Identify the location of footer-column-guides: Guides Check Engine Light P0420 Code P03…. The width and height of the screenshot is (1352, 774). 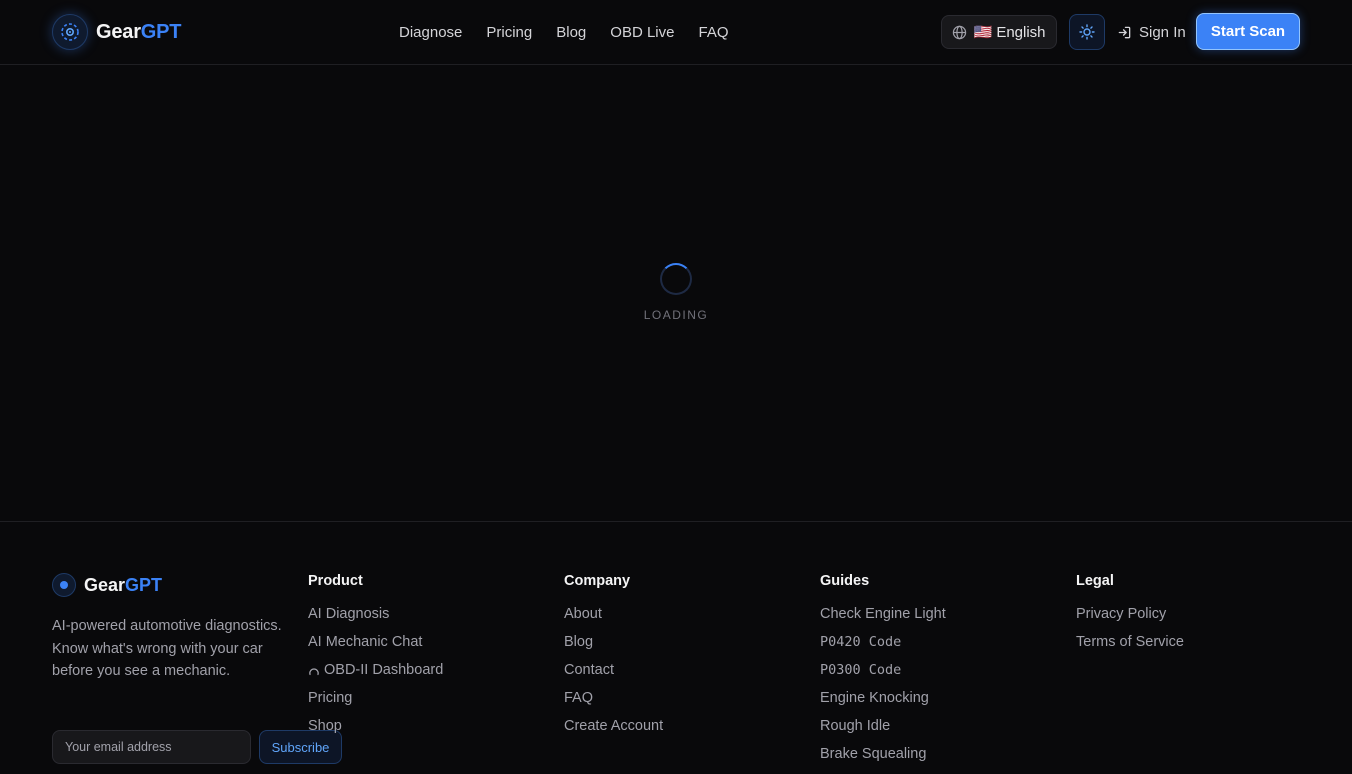
(883, 673).